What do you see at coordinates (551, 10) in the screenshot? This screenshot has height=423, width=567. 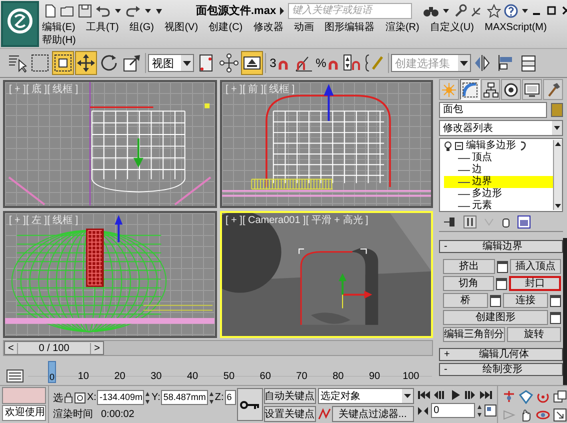 I see `maximize-icon` at bounding box center [551, 10].